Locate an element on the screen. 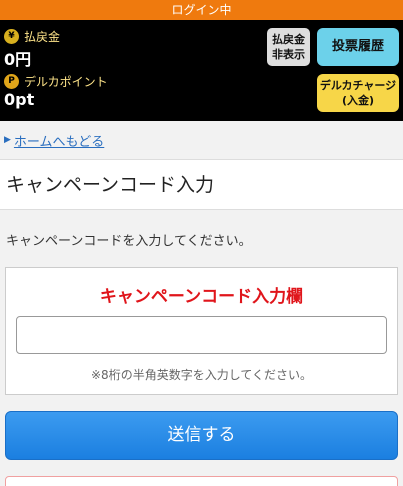 The height and width of the screenshot is (486, 403). hide-refund-label-2: 非表示 is located at coordinates (288, 54).